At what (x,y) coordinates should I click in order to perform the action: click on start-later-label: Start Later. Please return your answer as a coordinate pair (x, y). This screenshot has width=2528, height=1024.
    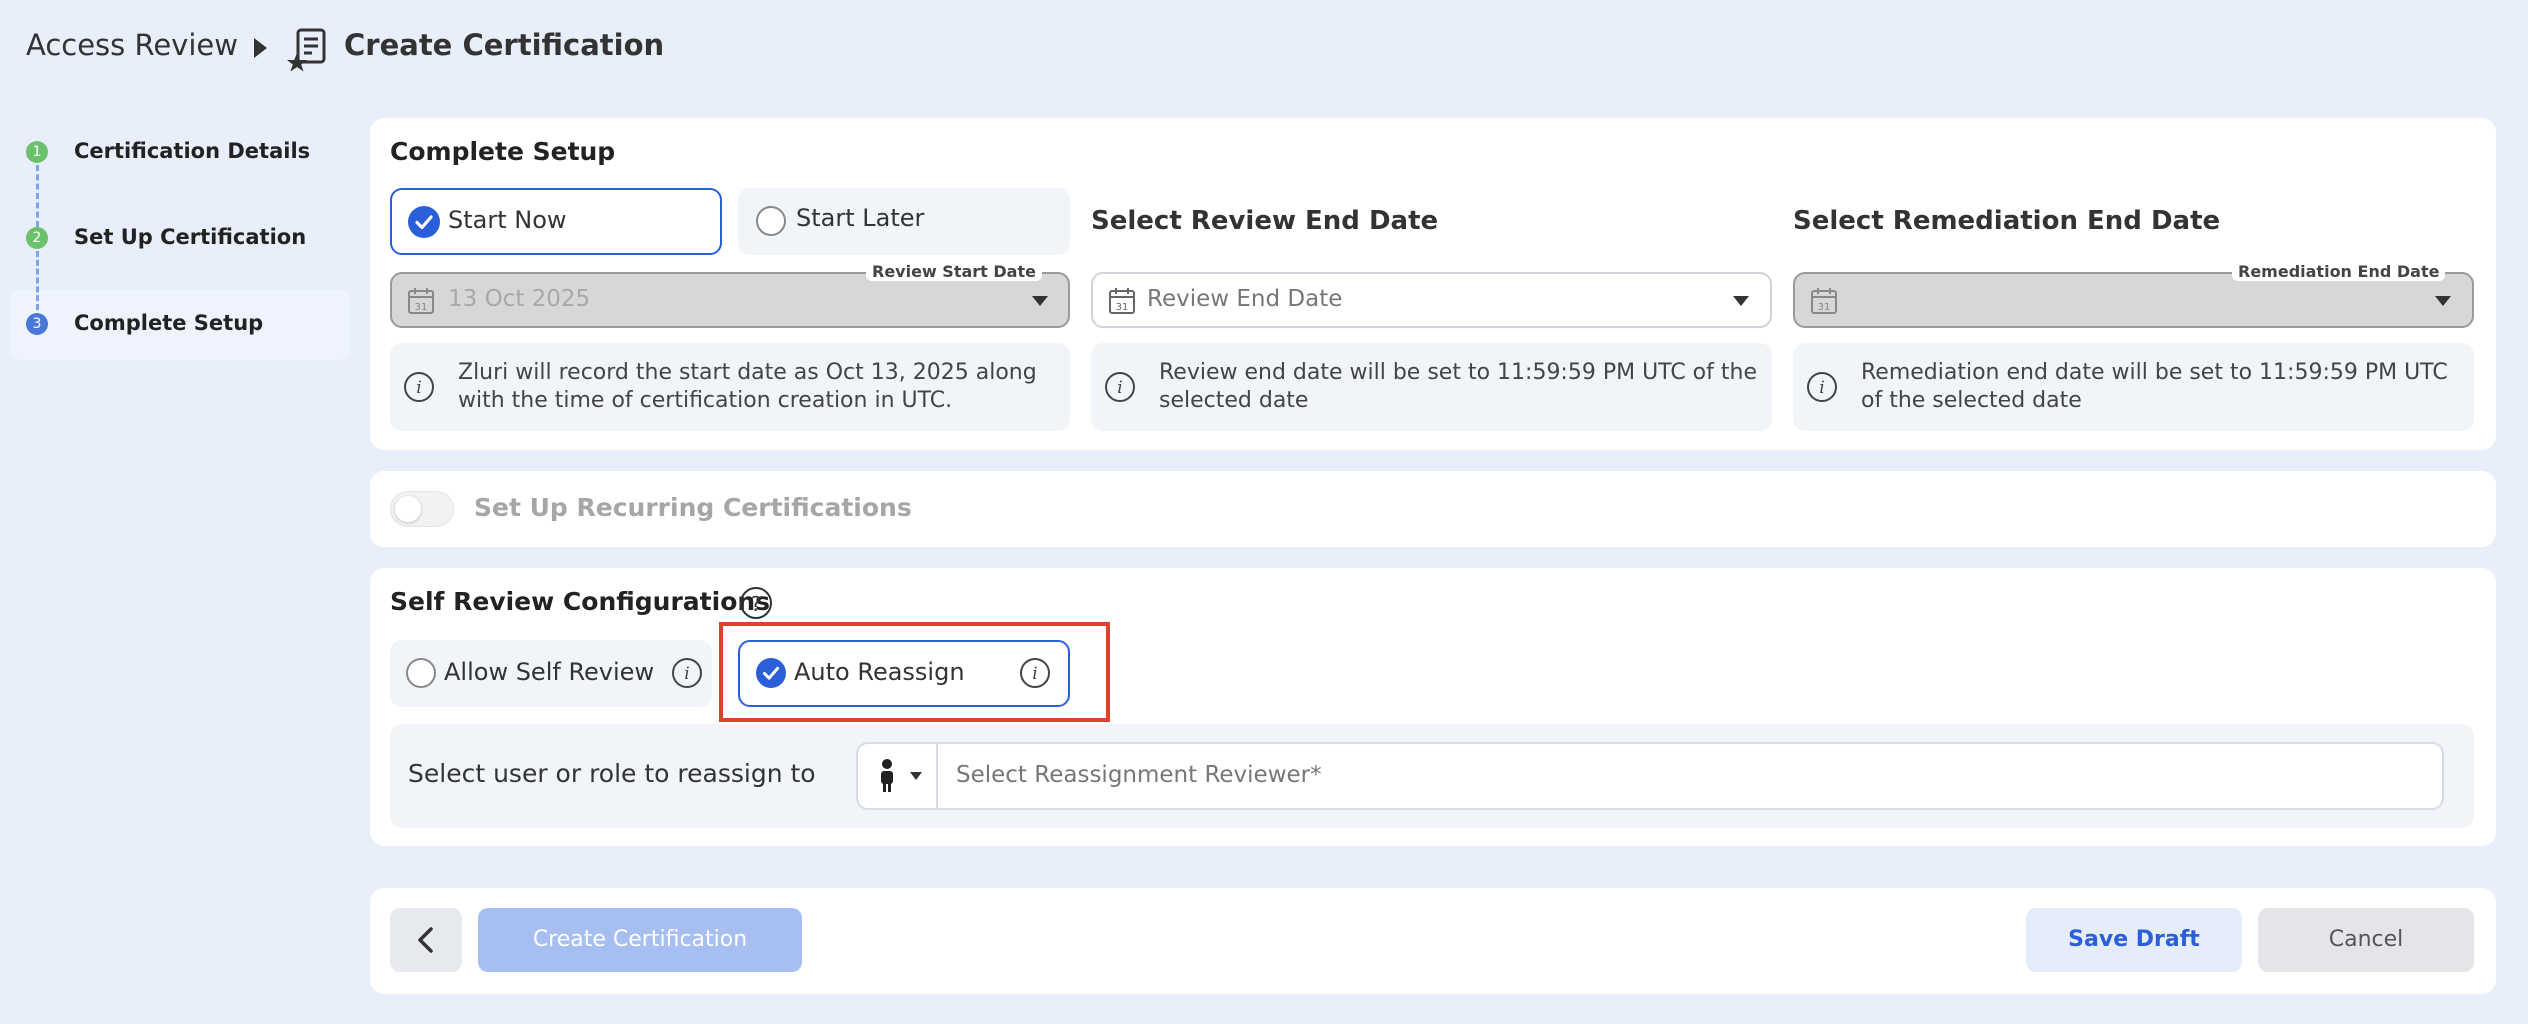
    Looking at the image, I should click on (860, 218).